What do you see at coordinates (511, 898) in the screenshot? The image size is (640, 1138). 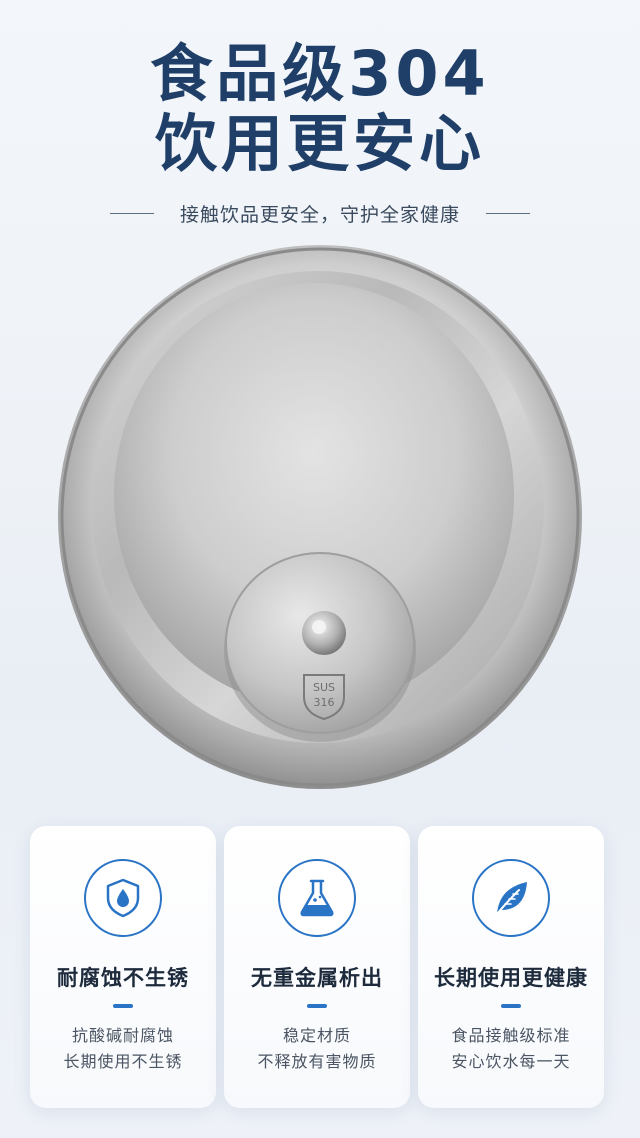 I see `leaf-icon` at bounding box center [511, 898].